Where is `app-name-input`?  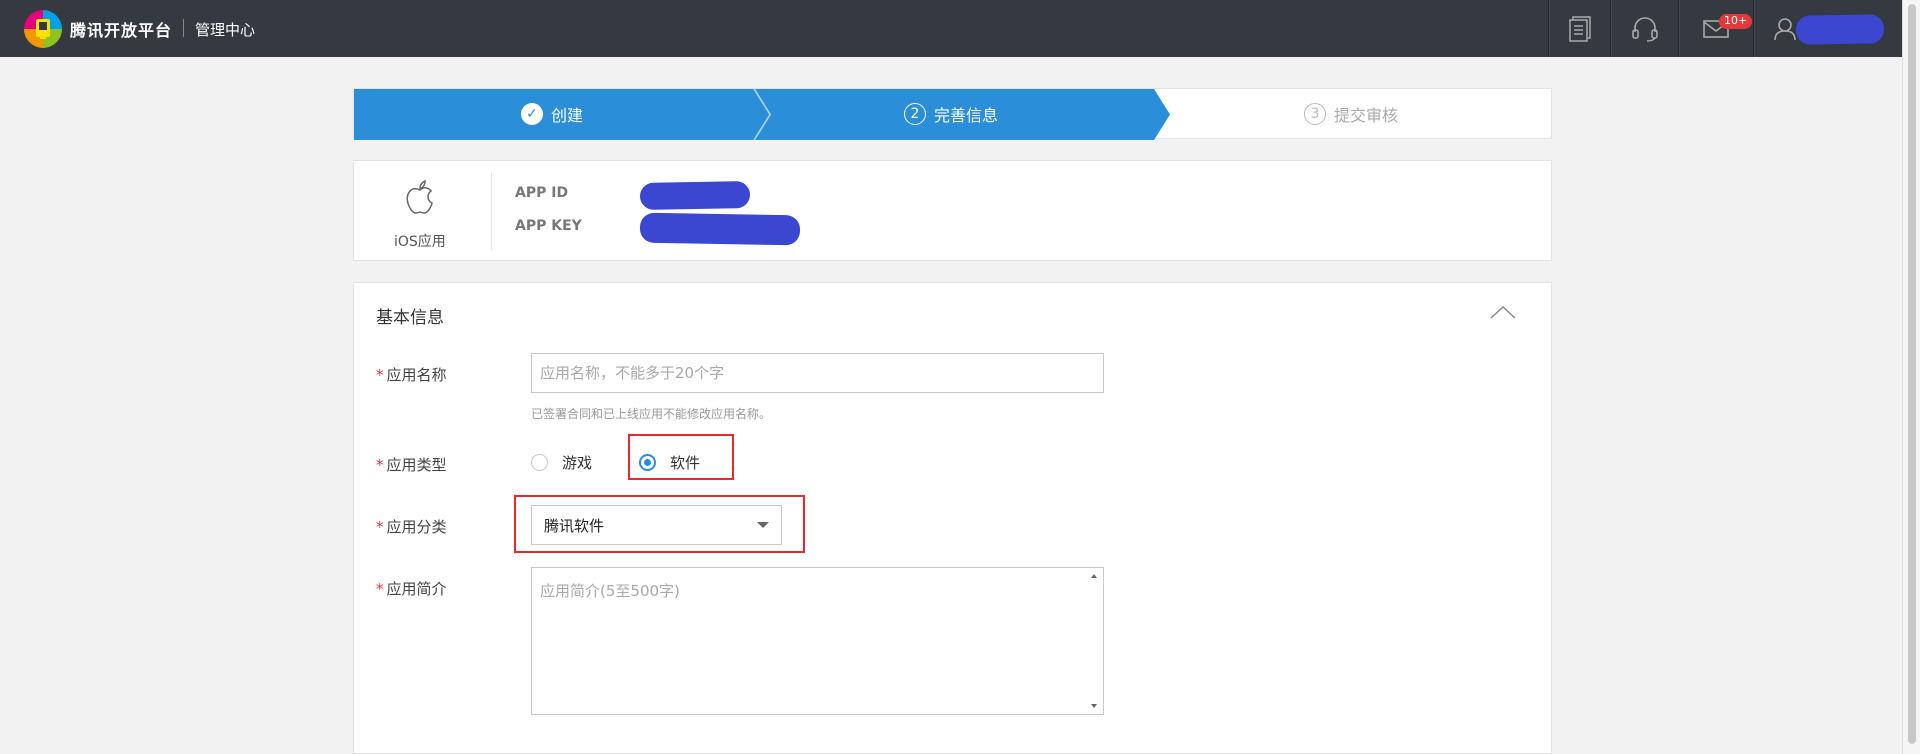
app-name-input is located at coordinates (817, 373).